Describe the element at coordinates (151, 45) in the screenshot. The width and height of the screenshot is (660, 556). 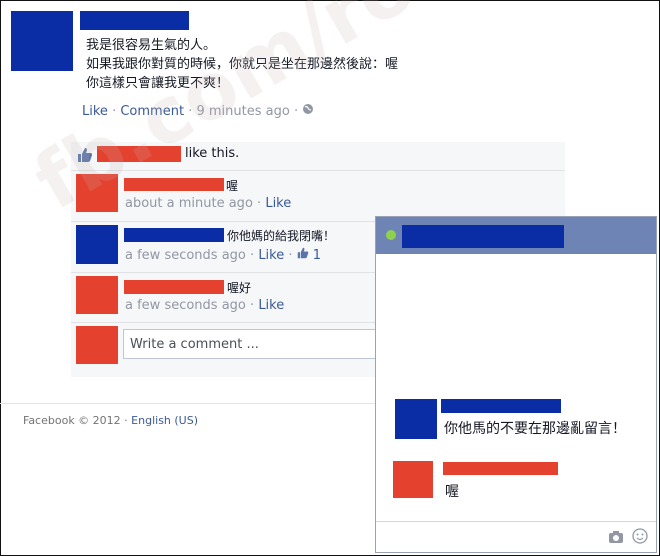
I see `post-line: 我是很容易生氣的人。` at that location.